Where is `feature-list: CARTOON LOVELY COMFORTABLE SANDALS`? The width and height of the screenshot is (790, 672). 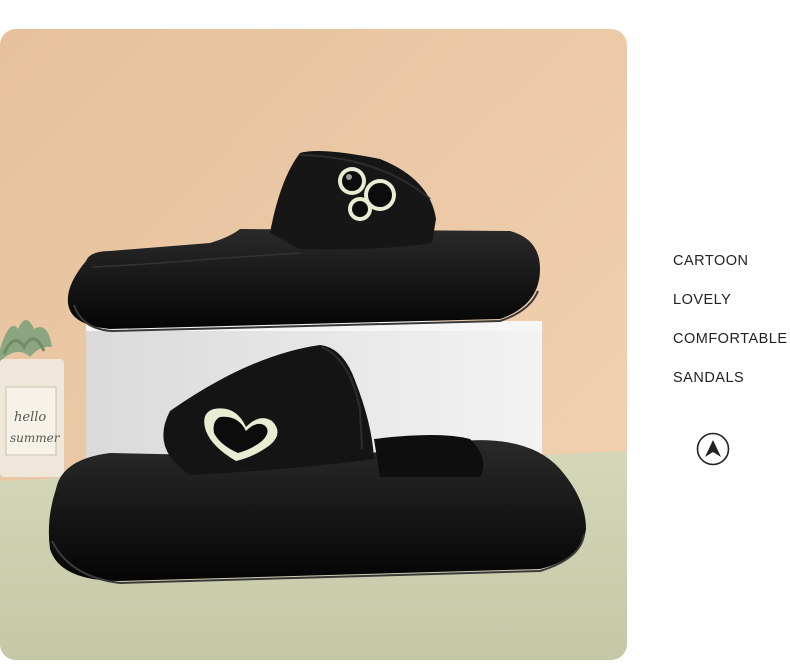
feature-list: CARTOON LOVELY COMFORTABLE SANDALS is located at coordinates (730, 330).